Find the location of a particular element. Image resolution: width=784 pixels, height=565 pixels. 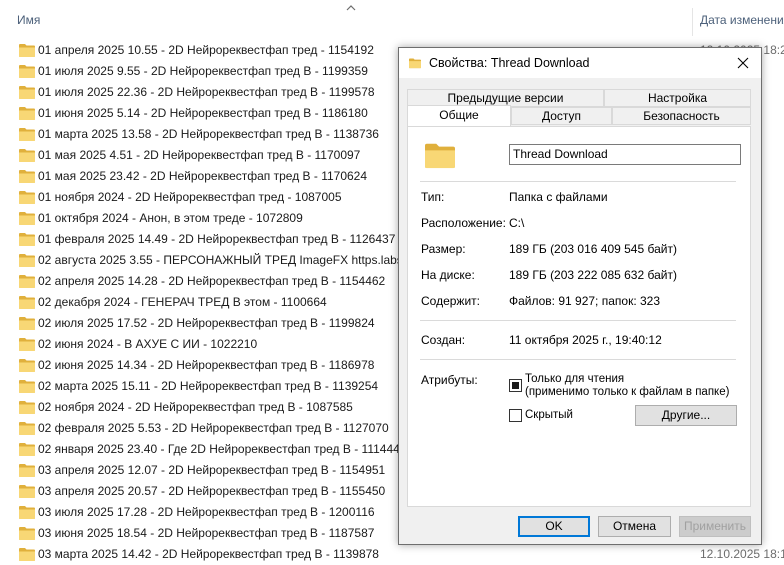

tab-security: Безопасность is located at coordinates (681, 116).